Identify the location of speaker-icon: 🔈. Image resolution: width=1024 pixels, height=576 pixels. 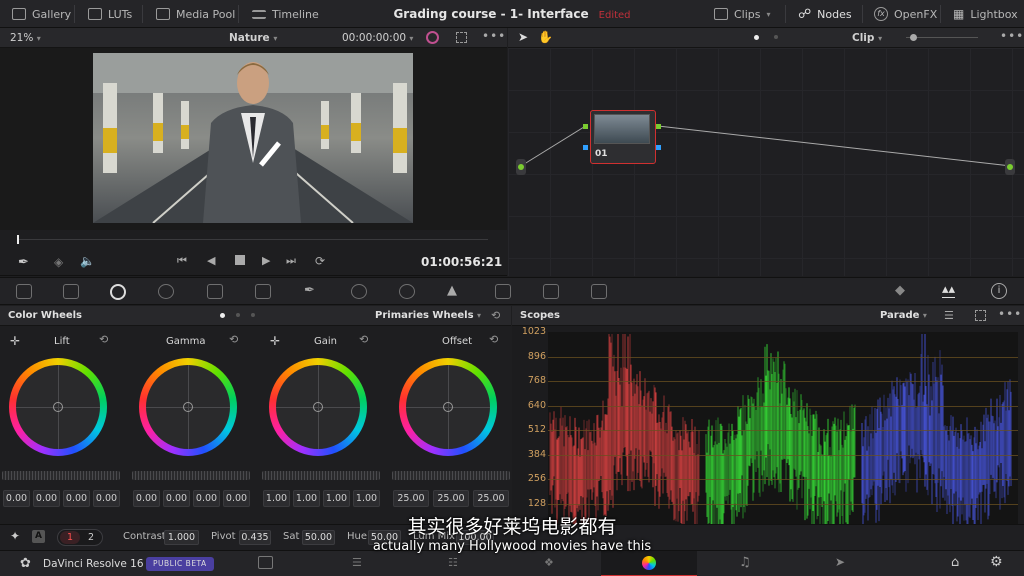
(87, 261).